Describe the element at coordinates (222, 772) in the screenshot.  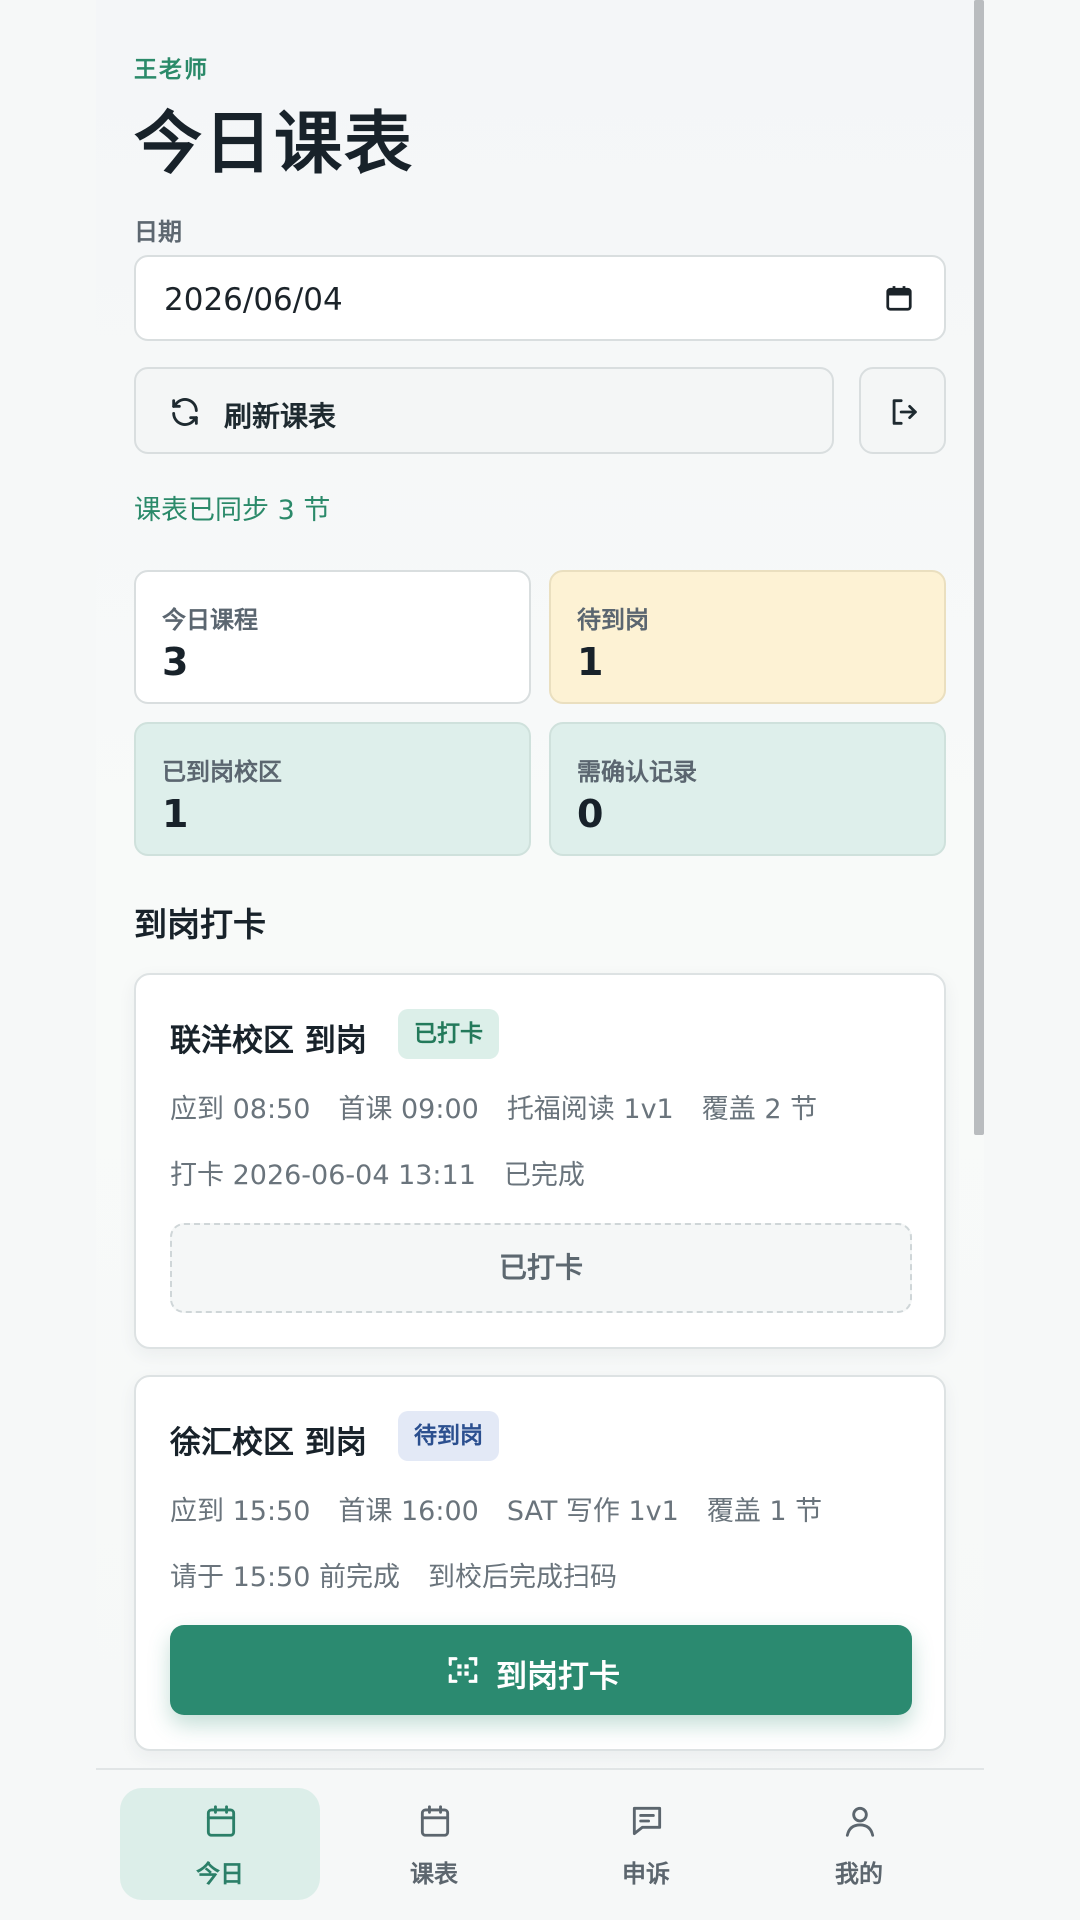
I see `stat-label: 已到岗校区` at that location.